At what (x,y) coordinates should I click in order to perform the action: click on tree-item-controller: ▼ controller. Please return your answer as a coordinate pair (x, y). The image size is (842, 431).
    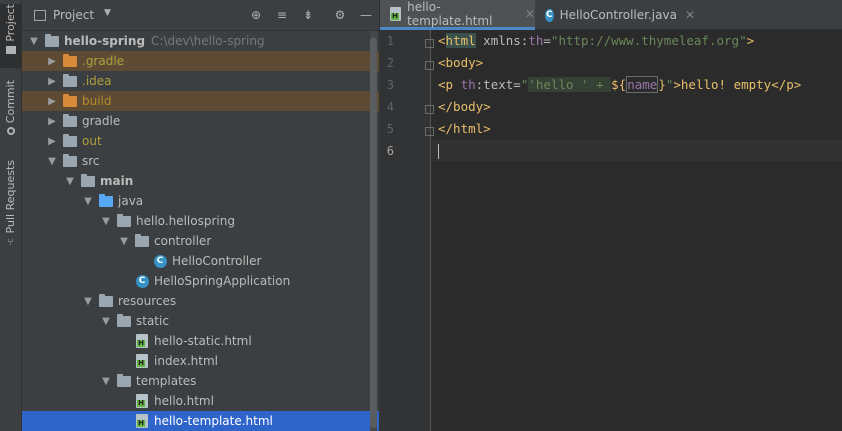
    Looking at the image, I should click on (200, 241).